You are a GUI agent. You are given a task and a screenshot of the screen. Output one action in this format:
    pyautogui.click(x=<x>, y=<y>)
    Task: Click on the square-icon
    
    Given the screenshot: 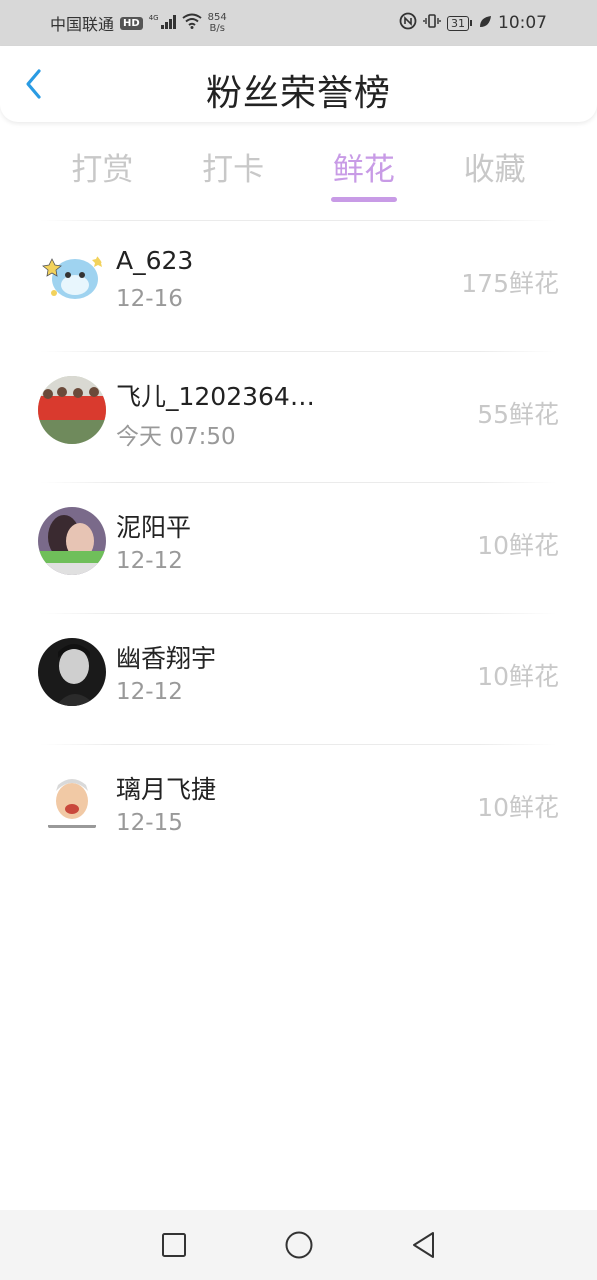 What is the action you would take?
    pyautogui.click(x=173, y=1245)
    